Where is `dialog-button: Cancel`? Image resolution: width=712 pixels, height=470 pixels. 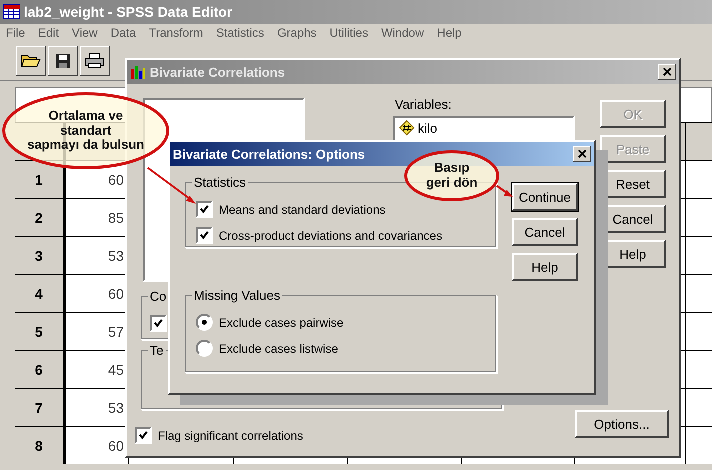 dialog-button: Cancel is located at coordinates (545, 232).